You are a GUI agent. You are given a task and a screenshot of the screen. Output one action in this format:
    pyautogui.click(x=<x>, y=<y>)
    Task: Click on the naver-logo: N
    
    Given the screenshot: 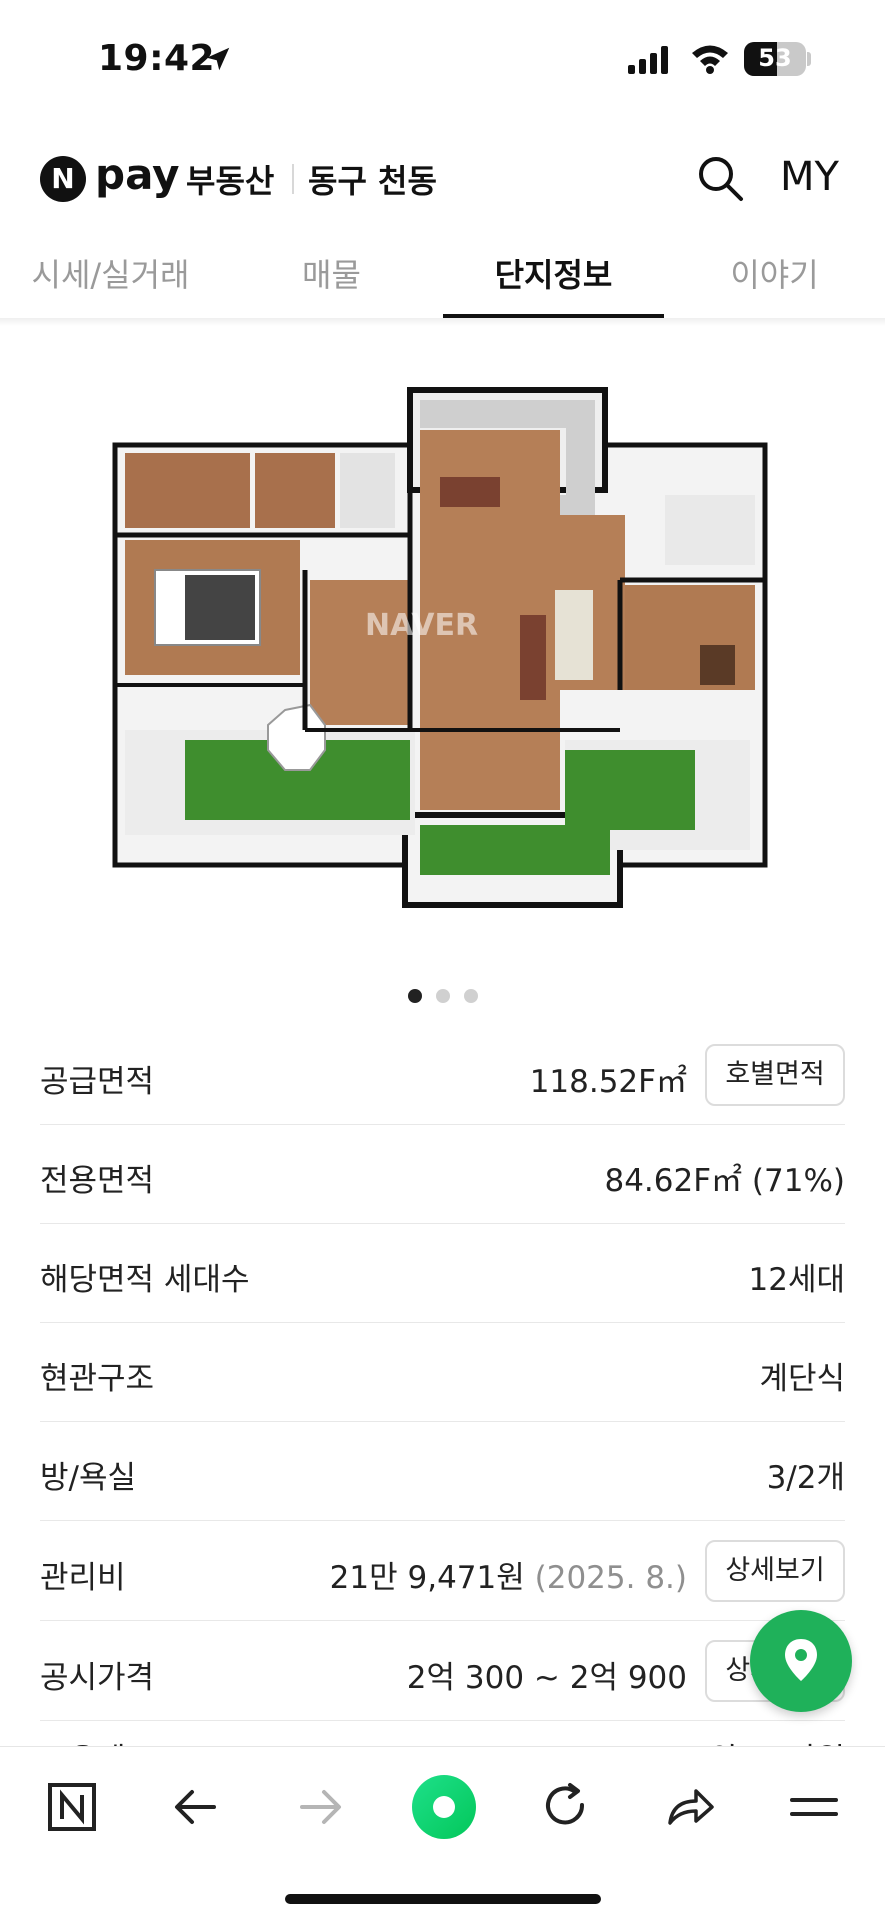 What is the action you would take?
    pyautogui.click(x=63, y=179)
    